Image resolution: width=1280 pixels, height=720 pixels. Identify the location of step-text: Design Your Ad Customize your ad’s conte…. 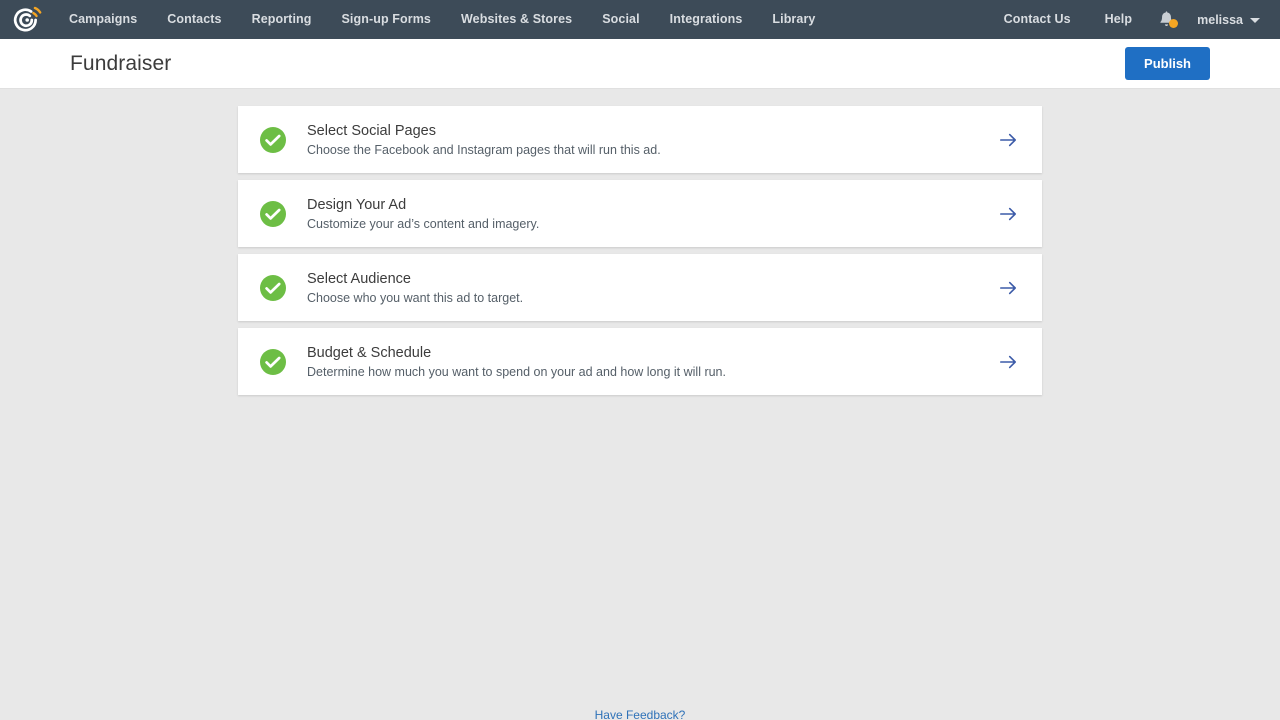
(651, 214).